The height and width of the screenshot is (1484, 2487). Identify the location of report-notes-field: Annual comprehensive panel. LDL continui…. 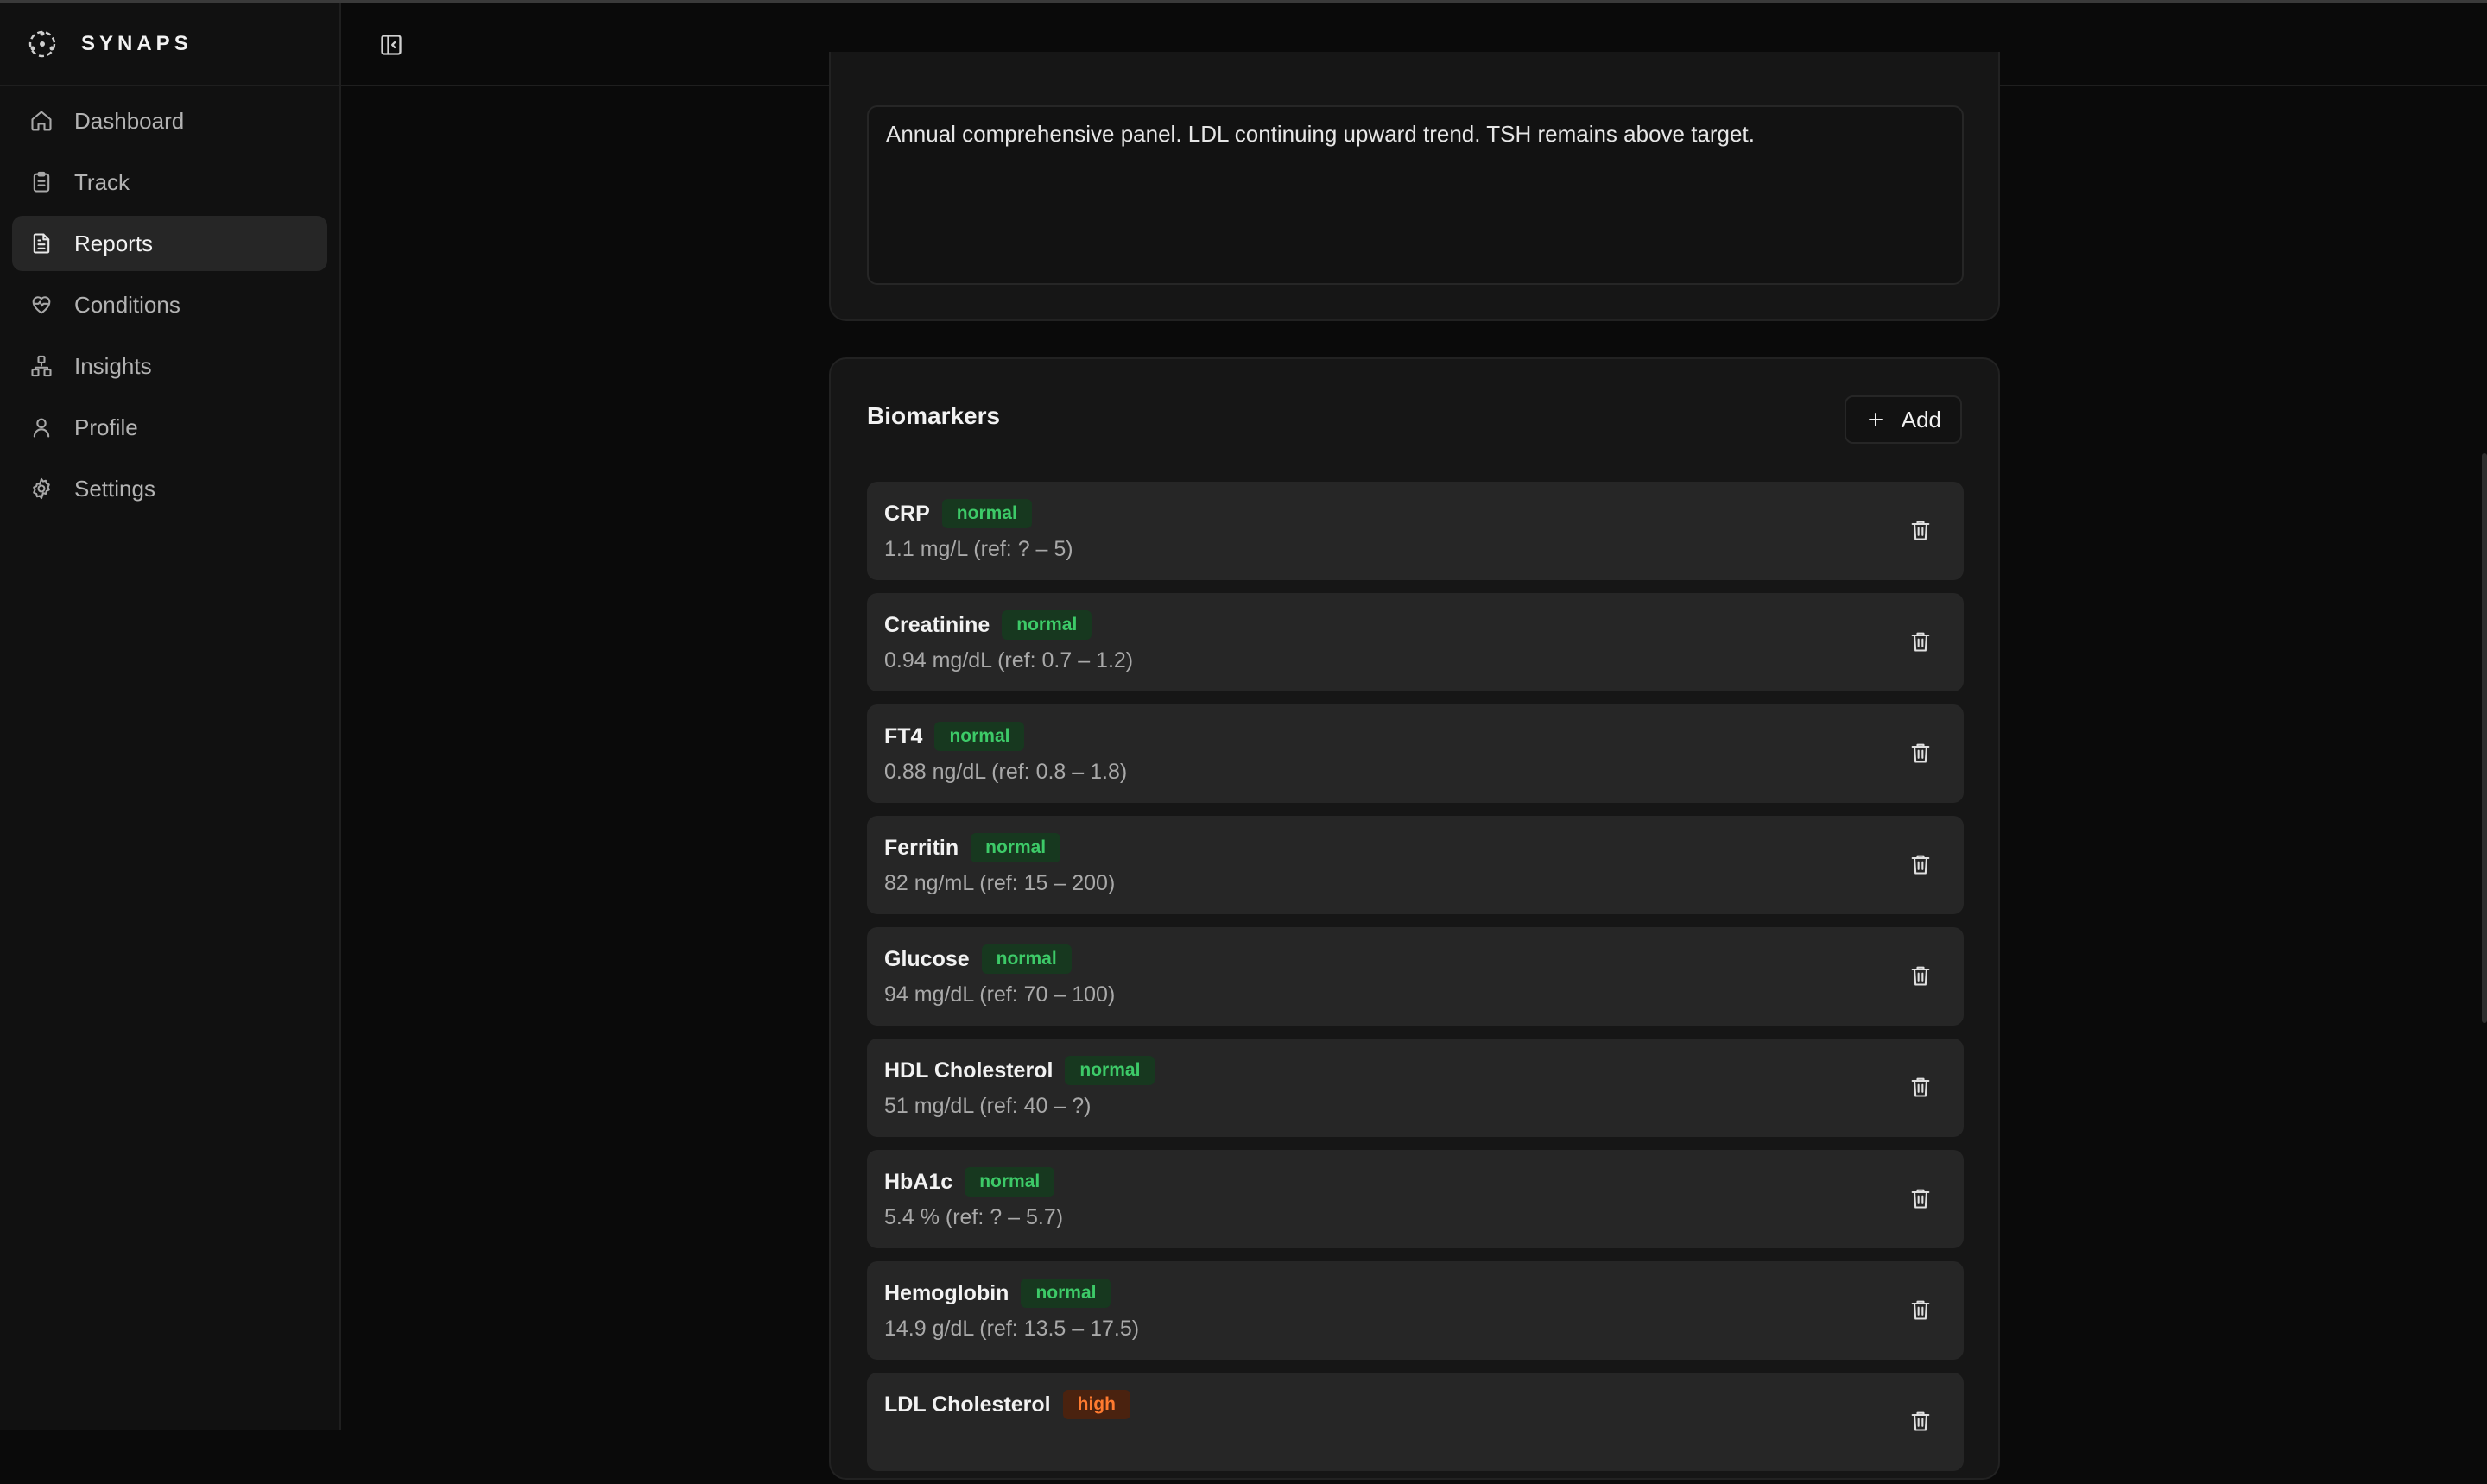
(1415, 195).